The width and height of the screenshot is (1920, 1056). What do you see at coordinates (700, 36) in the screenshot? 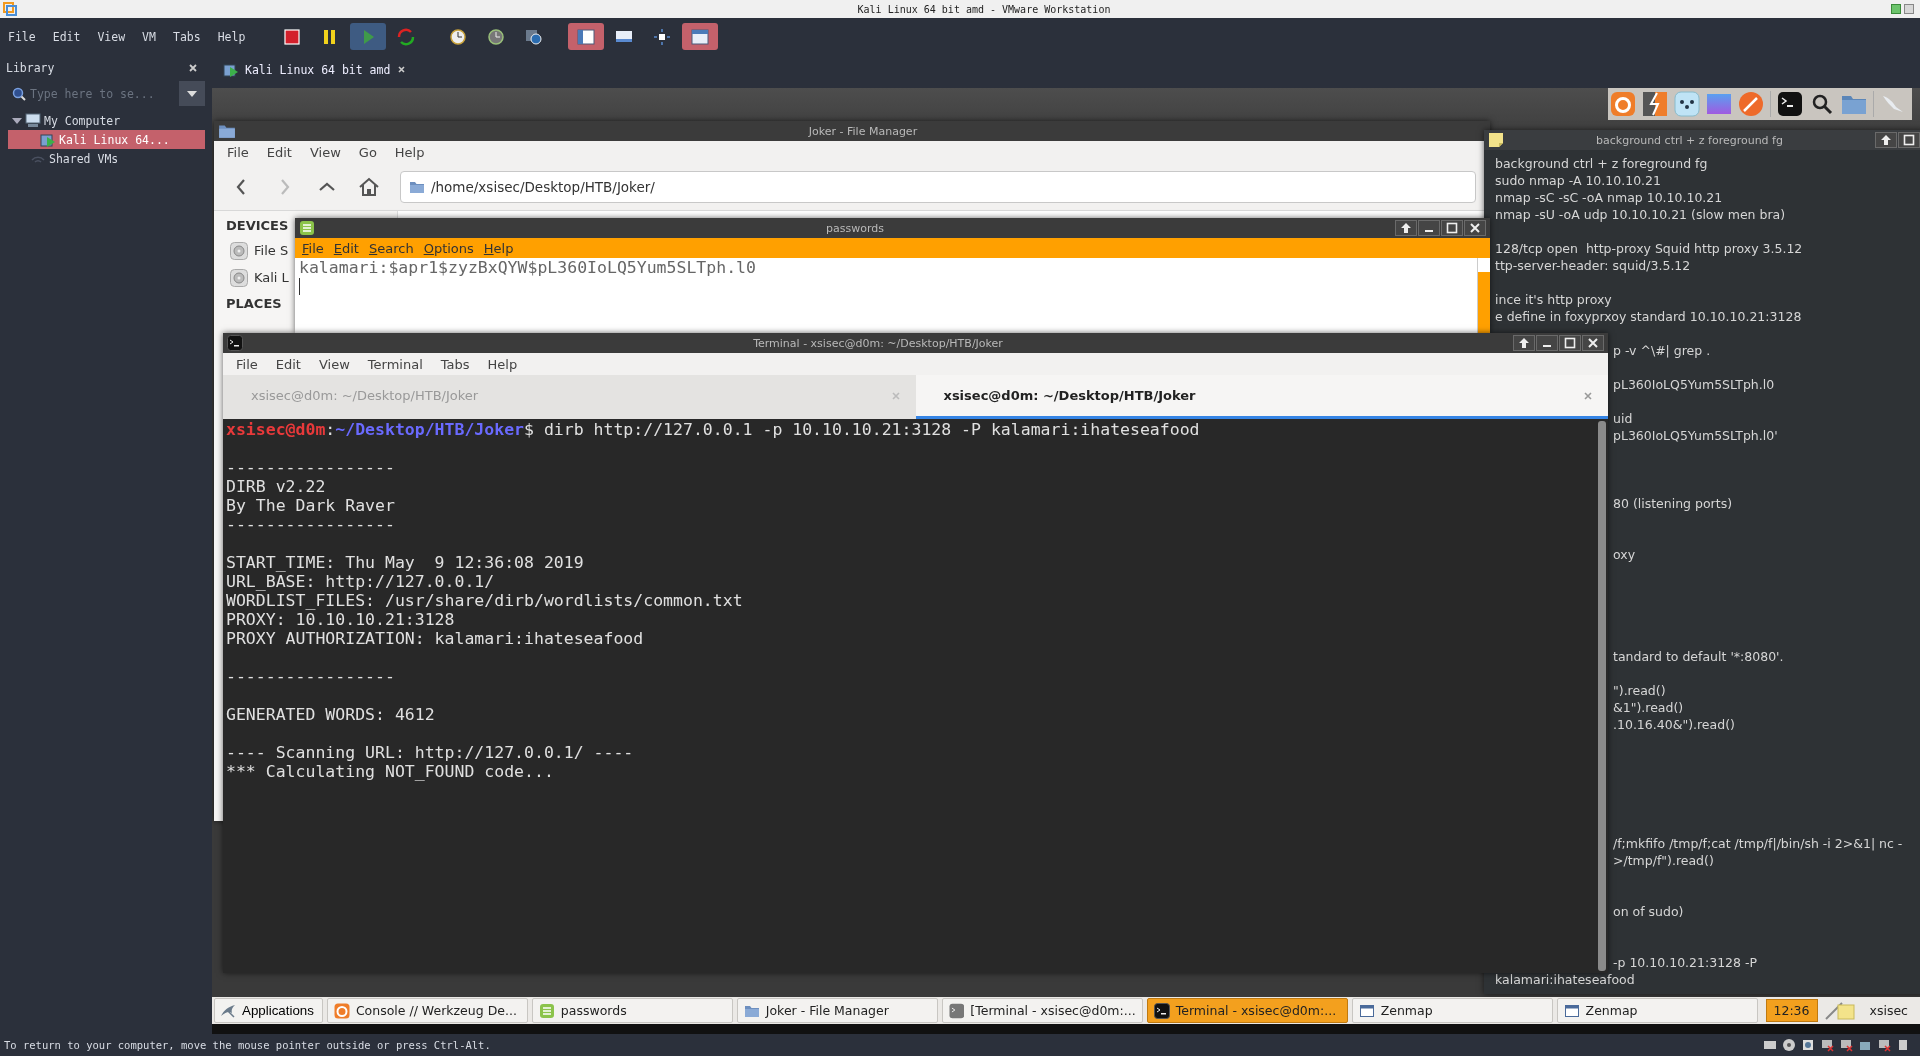
I see `window-button` at bounding box center [700, 36].